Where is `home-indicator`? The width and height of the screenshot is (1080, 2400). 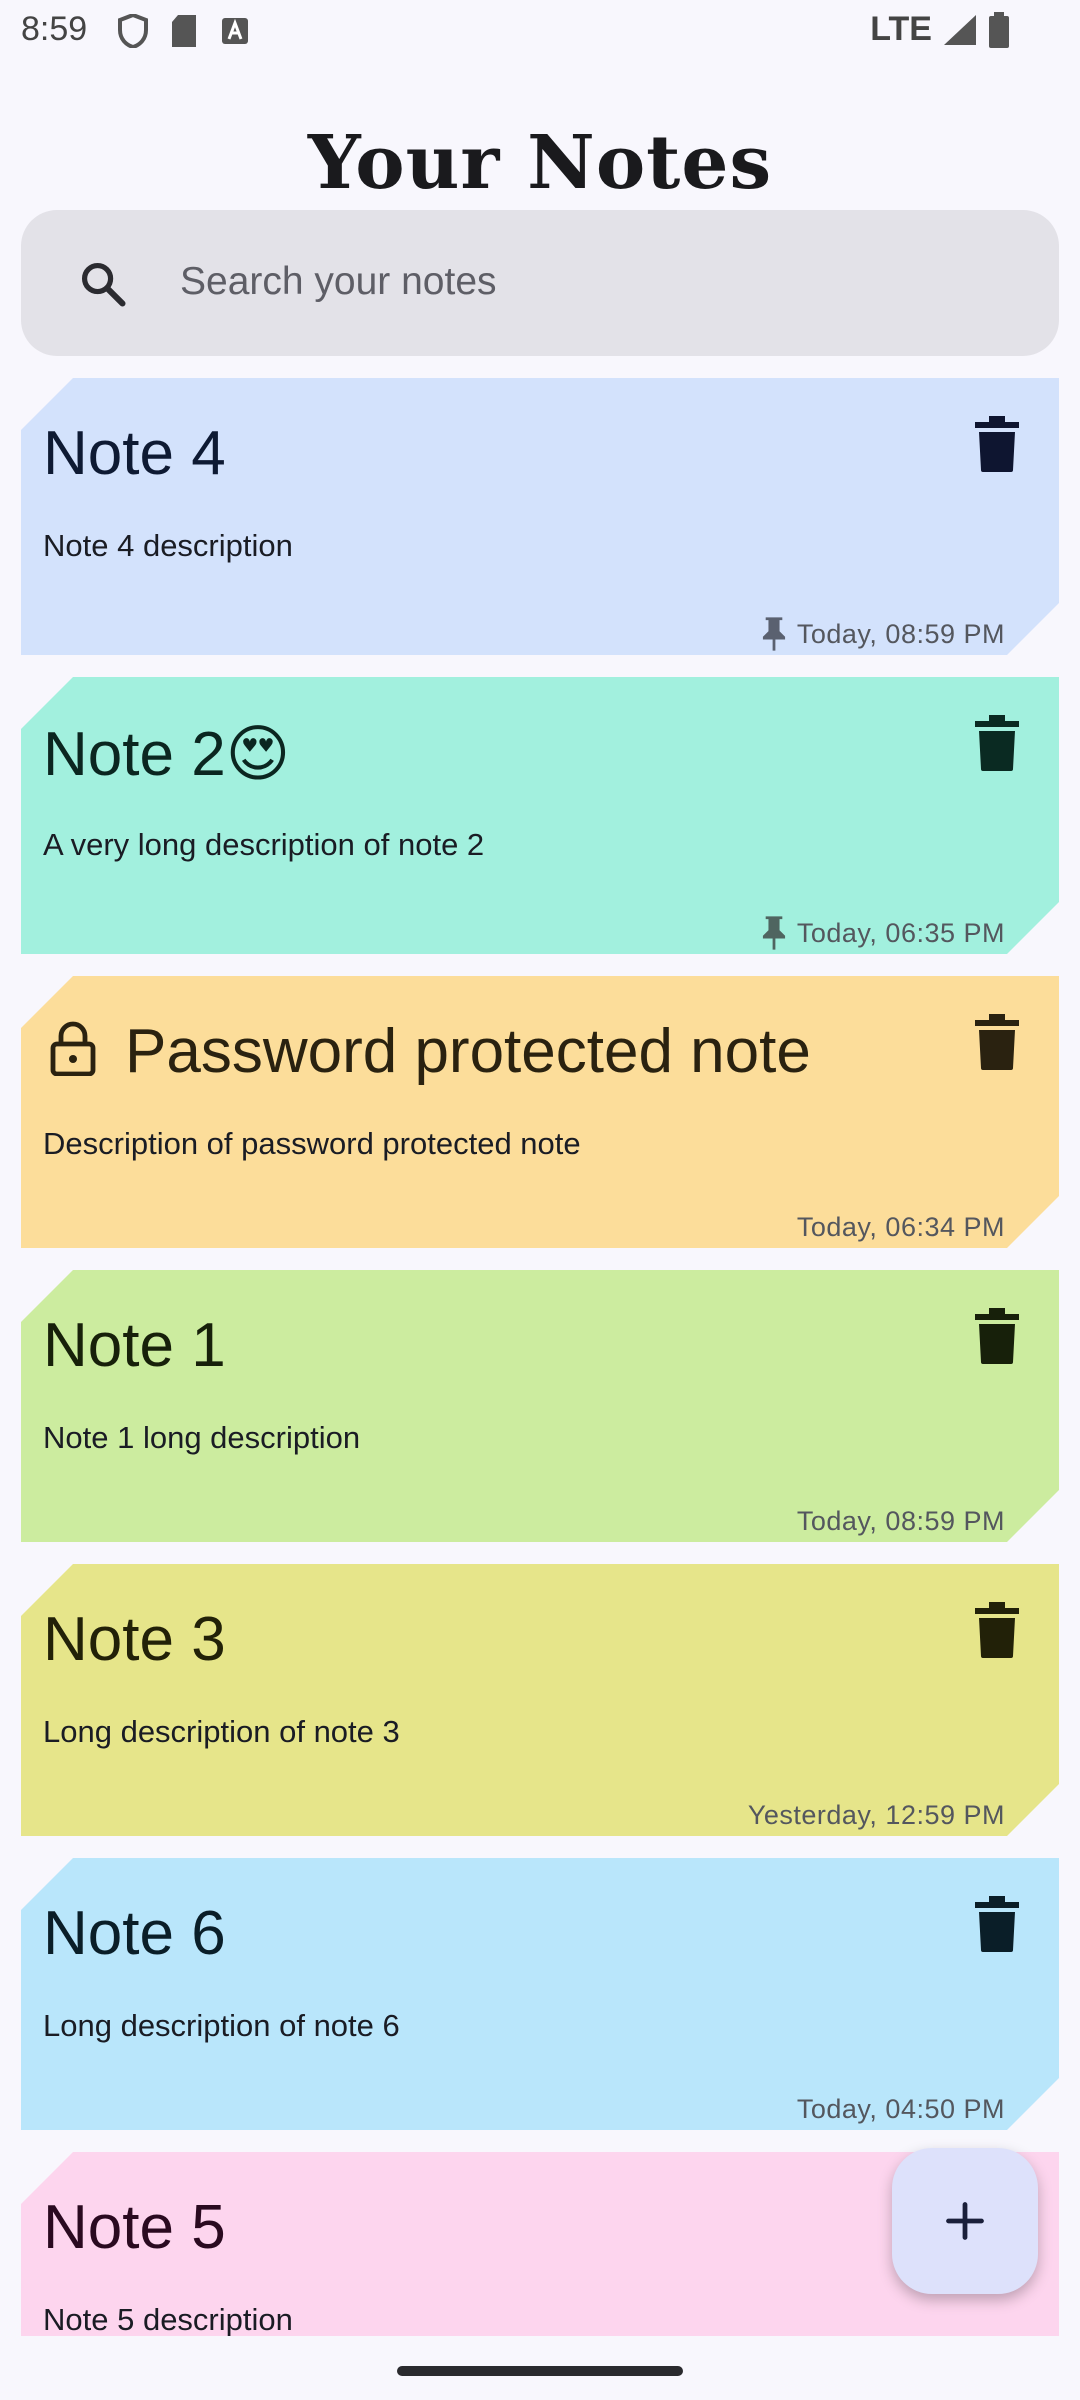
home-indicator is located at coordinates (540, 2371).